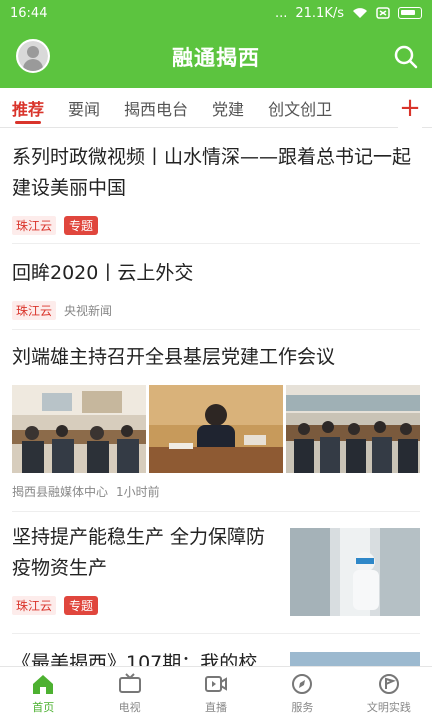 Image resolution: width=432 pixels, height=720 pixels. Describe the element at coordinates (302, 683) in the screenshot. I see `compass-icon` at that location.